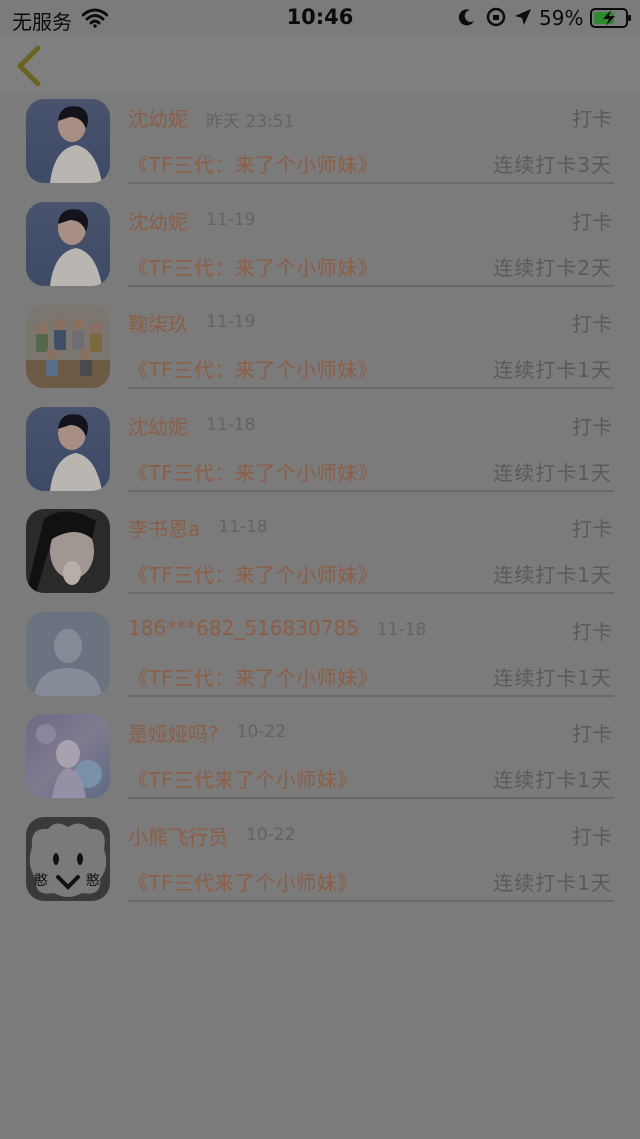  Describe the element at coordinates (158, 322) in the screenshot. I see `user-name: 鞠柒玖` at that location.